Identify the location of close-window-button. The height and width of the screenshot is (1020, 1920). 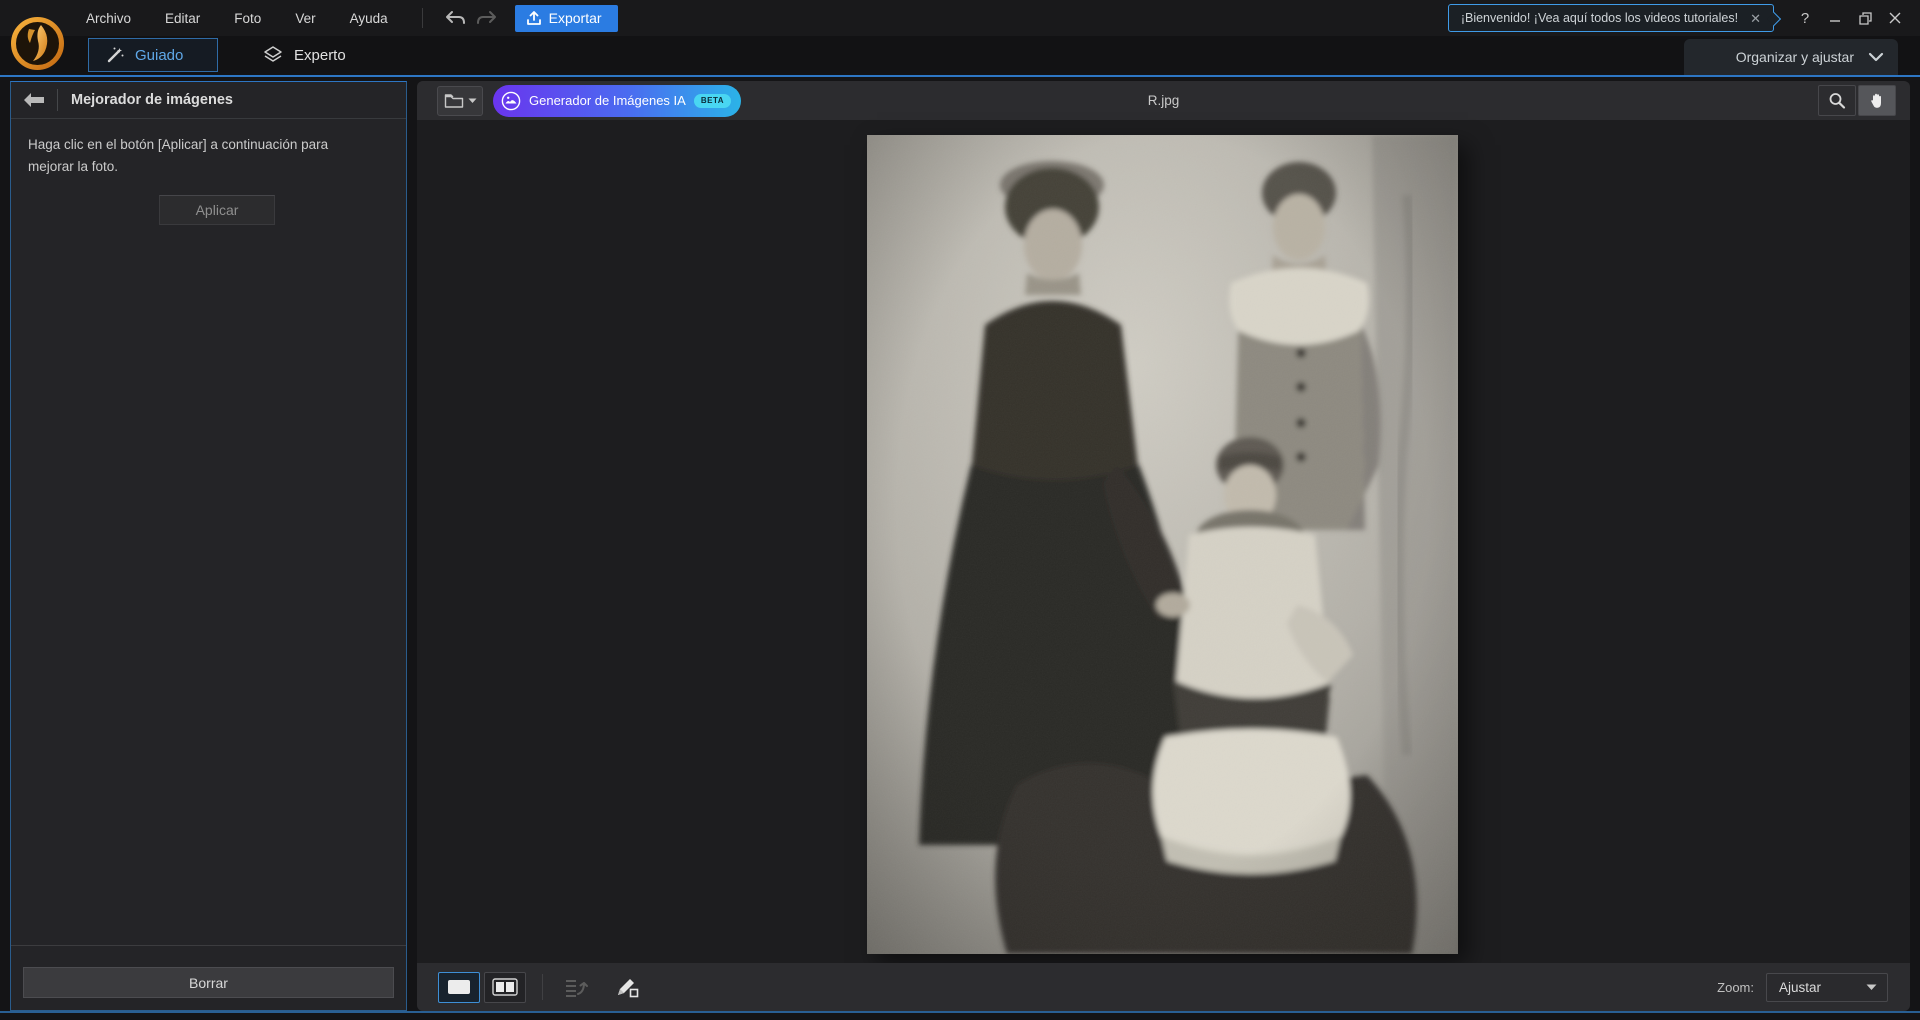
(1895, 18).